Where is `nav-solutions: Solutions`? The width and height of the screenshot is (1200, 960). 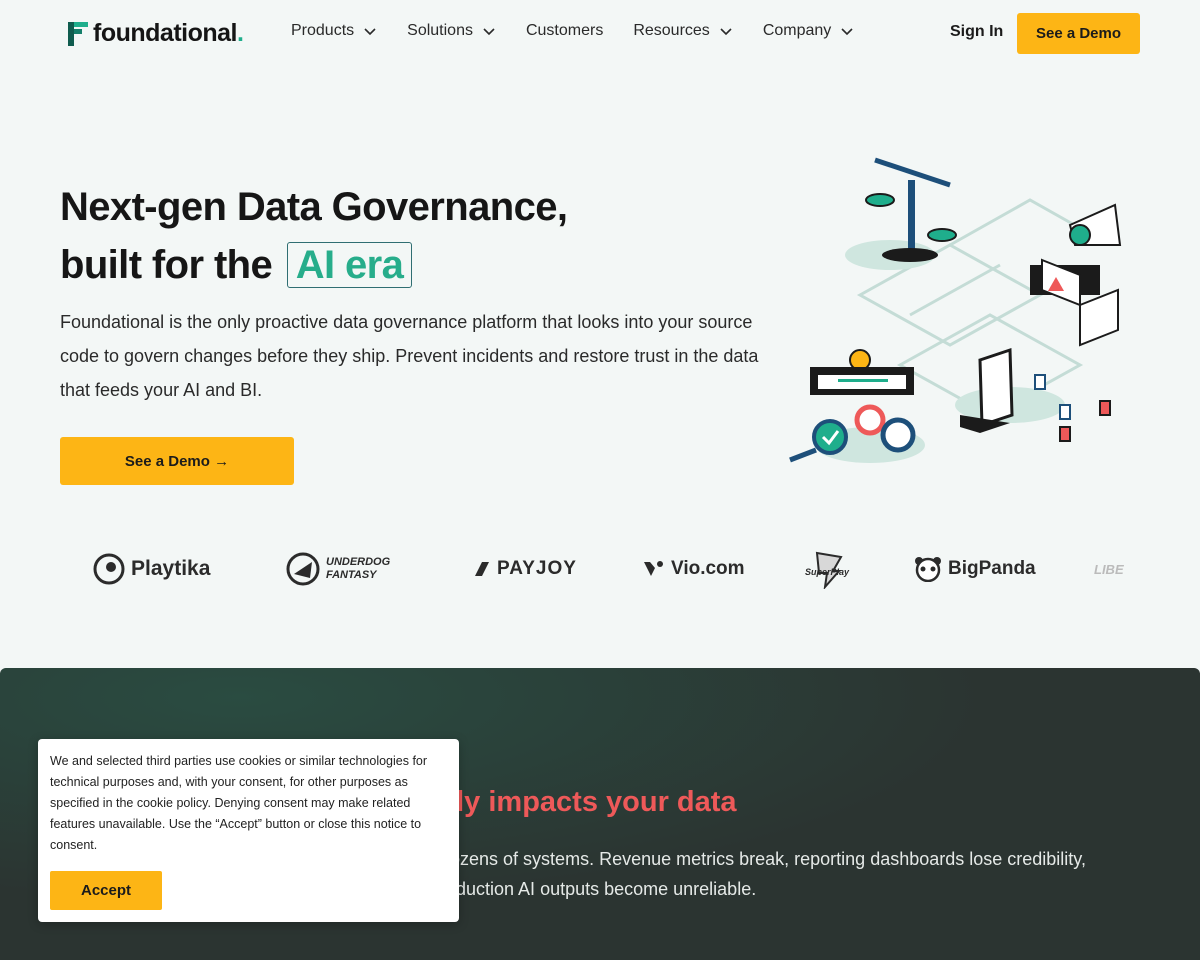
nav-solutions: Solutions is located at coordinates (451, 31).